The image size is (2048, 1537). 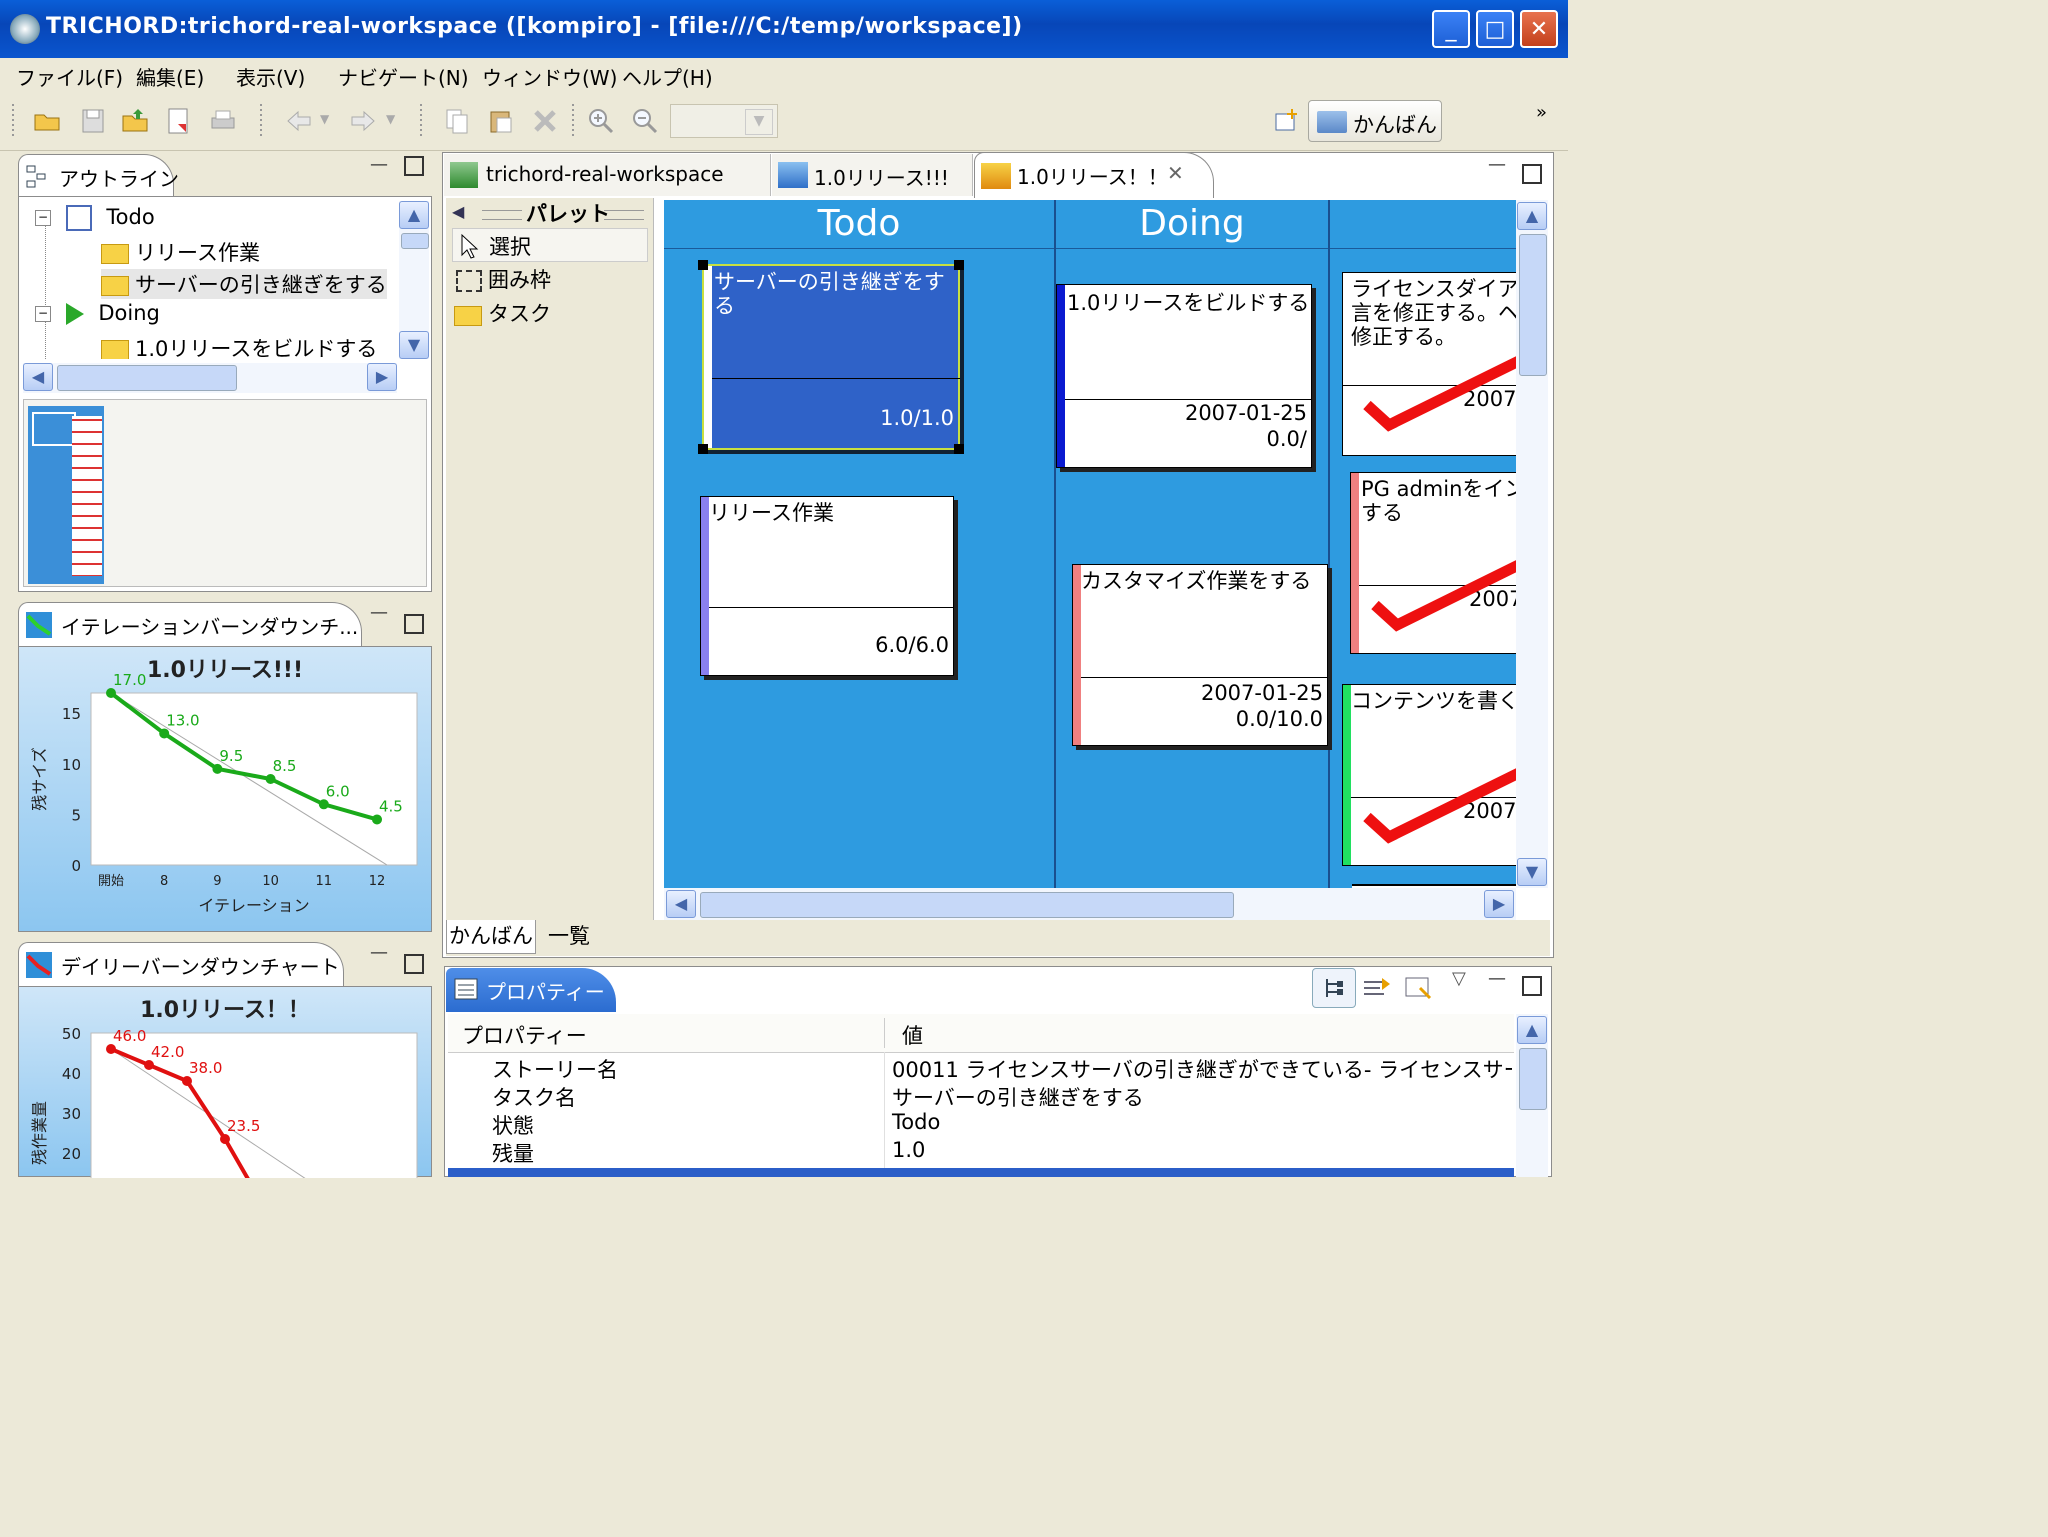 What do you see at coordinates (66, 495) in the screenshot?
I see `overview-thumbnail` at bounding box center [66, 495].